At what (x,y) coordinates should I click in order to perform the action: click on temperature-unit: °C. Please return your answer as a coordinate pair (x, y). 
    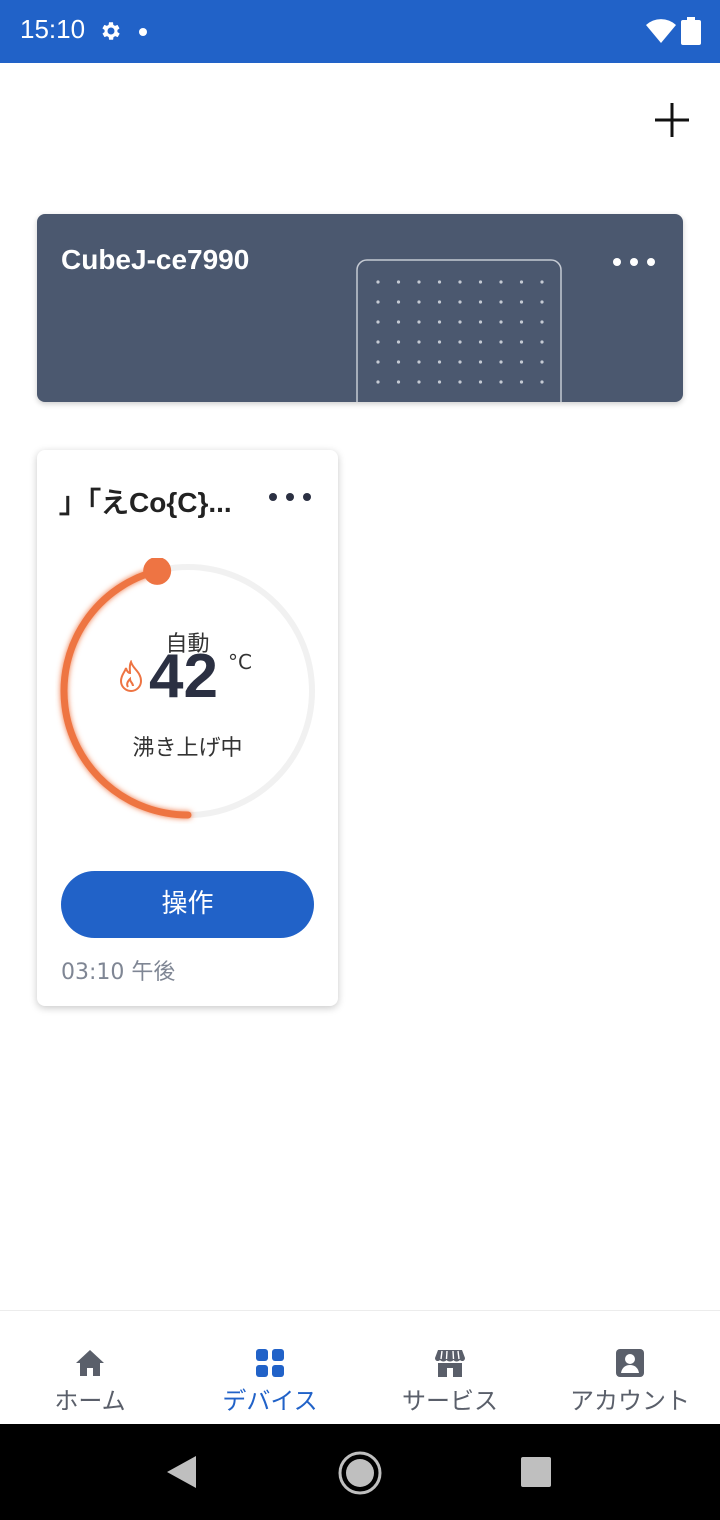
    Looking at the image, I should click on (240, 662).